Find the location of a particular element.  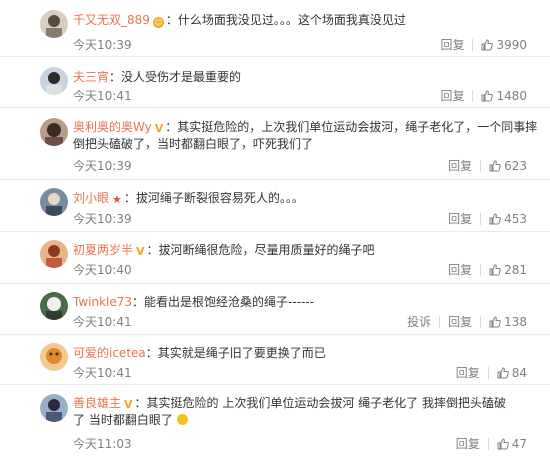

comment-item: 初夏两岁半 V ：拔河断绳很危险，尽量用质量好的绳子吧 今天10:40 回复 281 is located at coordinates (275, 258).